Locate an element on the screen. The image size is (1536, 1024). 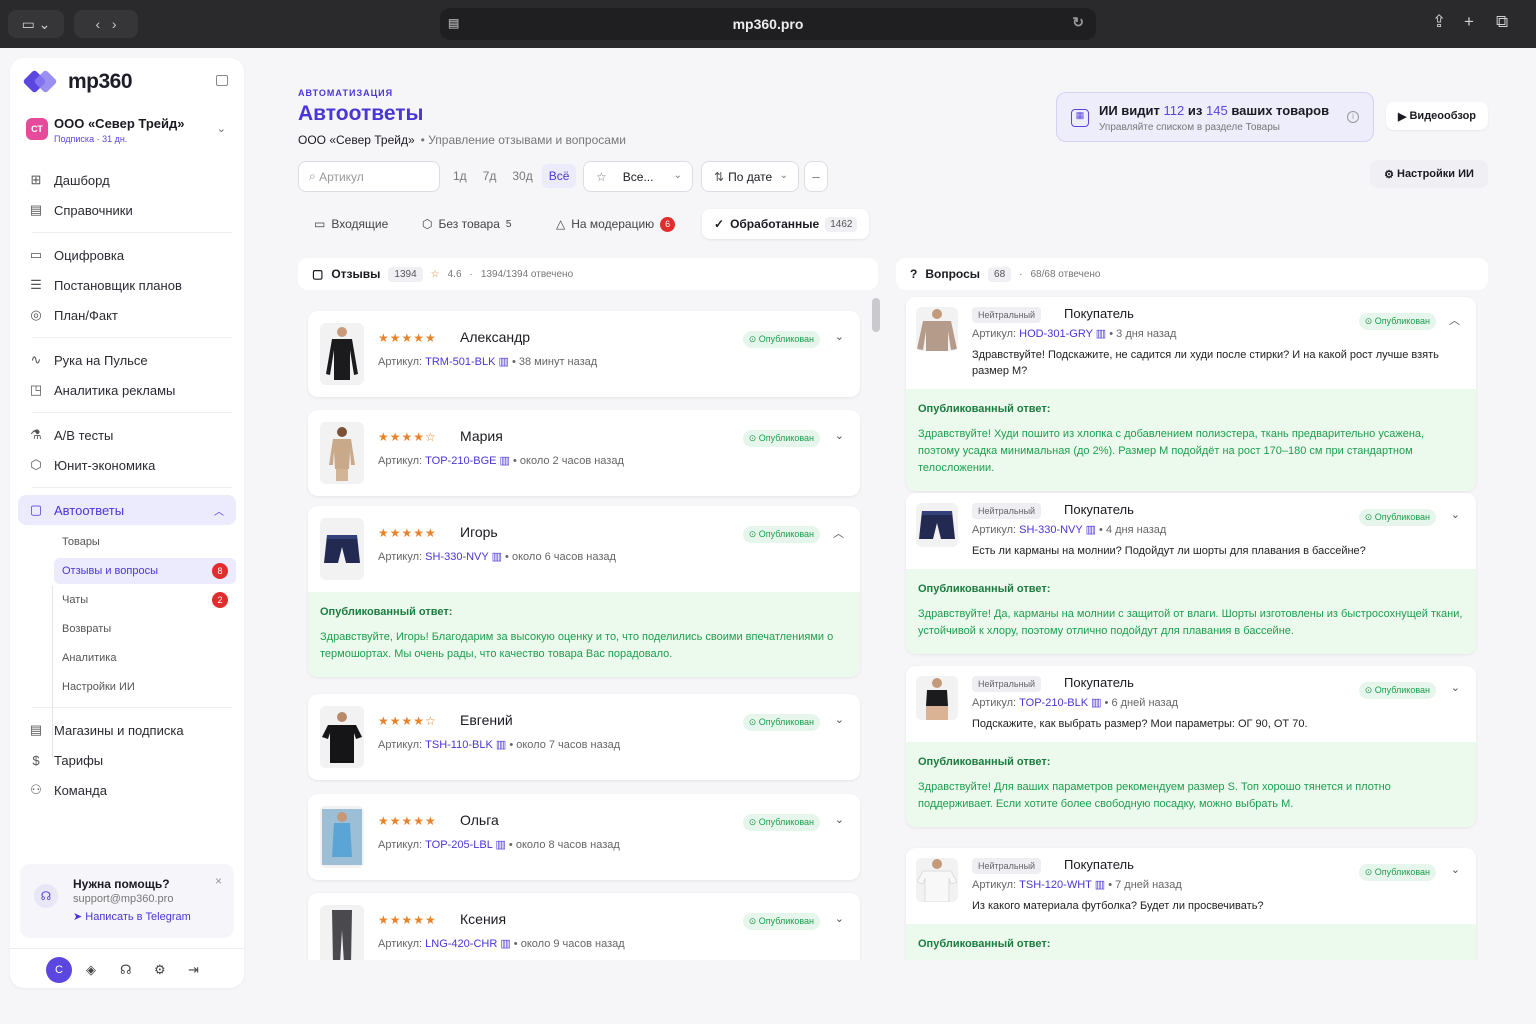
tab-incoming: ▭ Входящие is located at coordinates (351, 224).